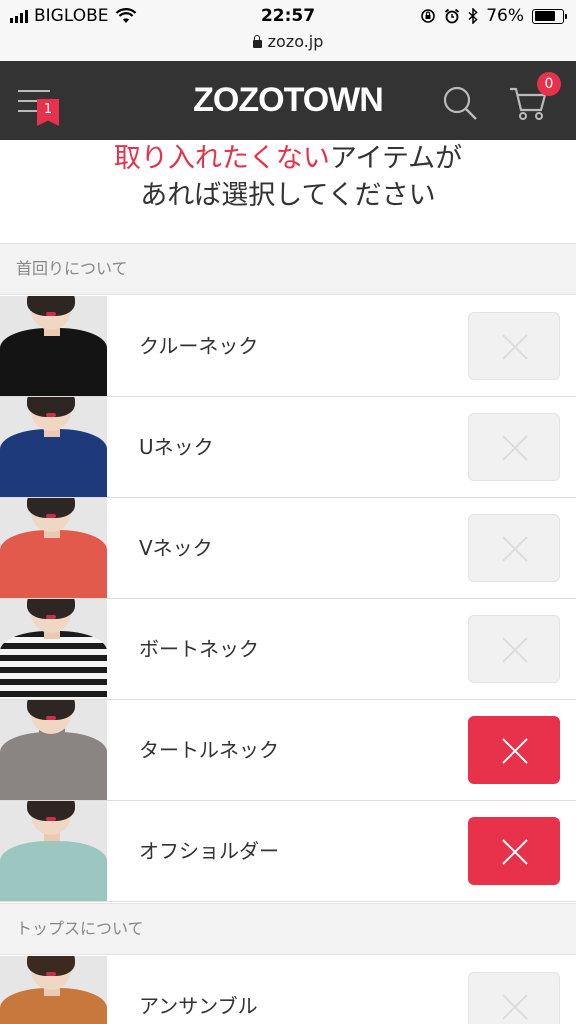 Image resolution: width=576 pixels, height=1024 pixels. What do you see at coordinates (288, 750) in the screenshot?
I see `list-item-turtleneck: タートルネック` at bounding box center [288, 750].